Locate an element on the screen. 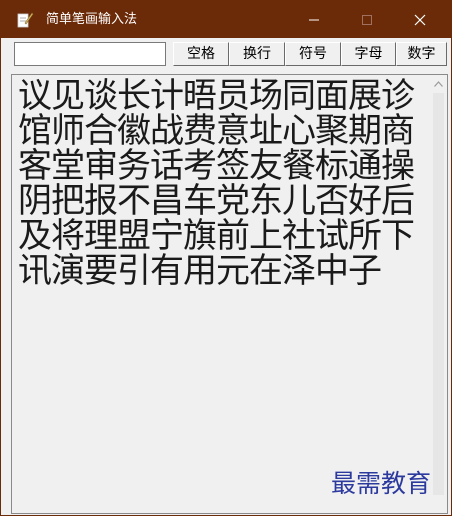 This screenshot has height=516, width=452. maximize-button is located at coordinates (367, 19).